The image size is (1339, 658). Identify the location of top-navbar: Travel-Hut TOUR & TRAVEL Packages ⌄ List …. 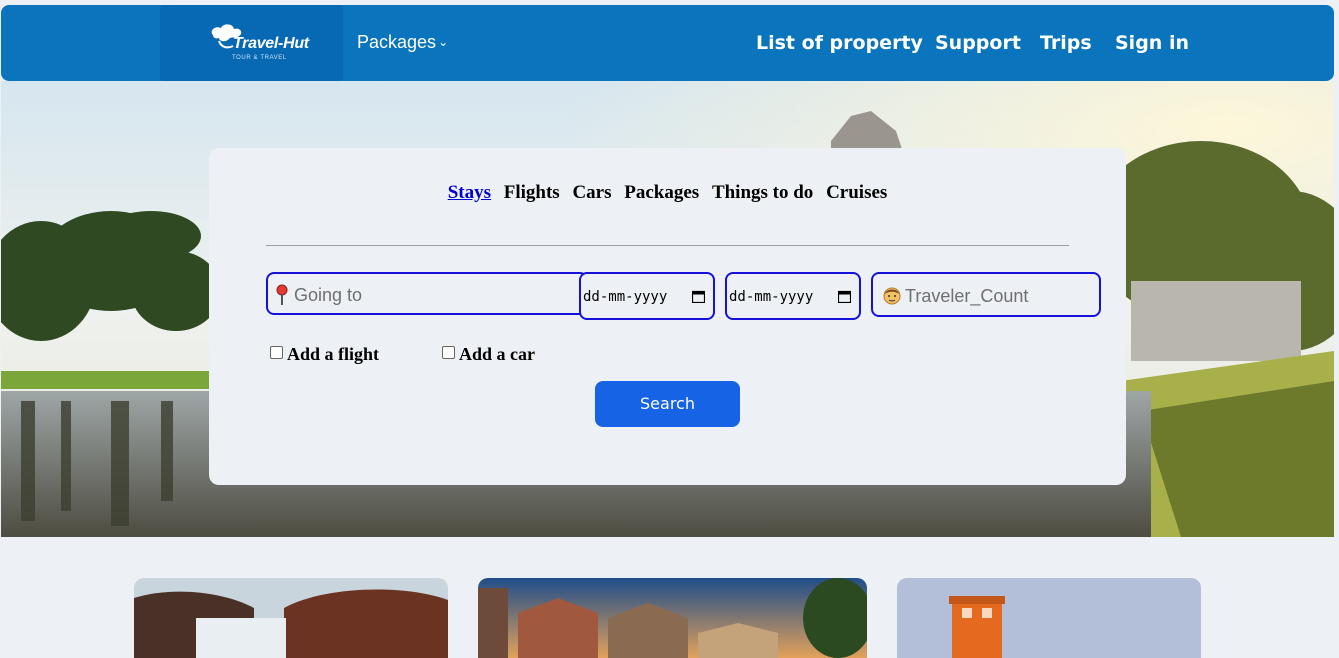
(667, 43).